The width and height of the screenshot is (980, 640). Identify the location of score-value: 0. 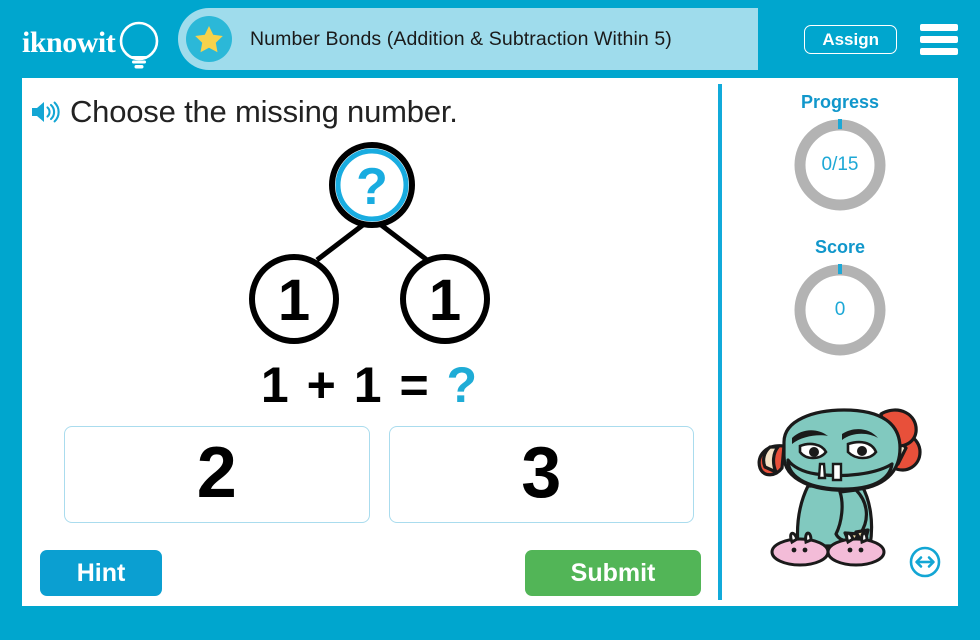
(840, 309).